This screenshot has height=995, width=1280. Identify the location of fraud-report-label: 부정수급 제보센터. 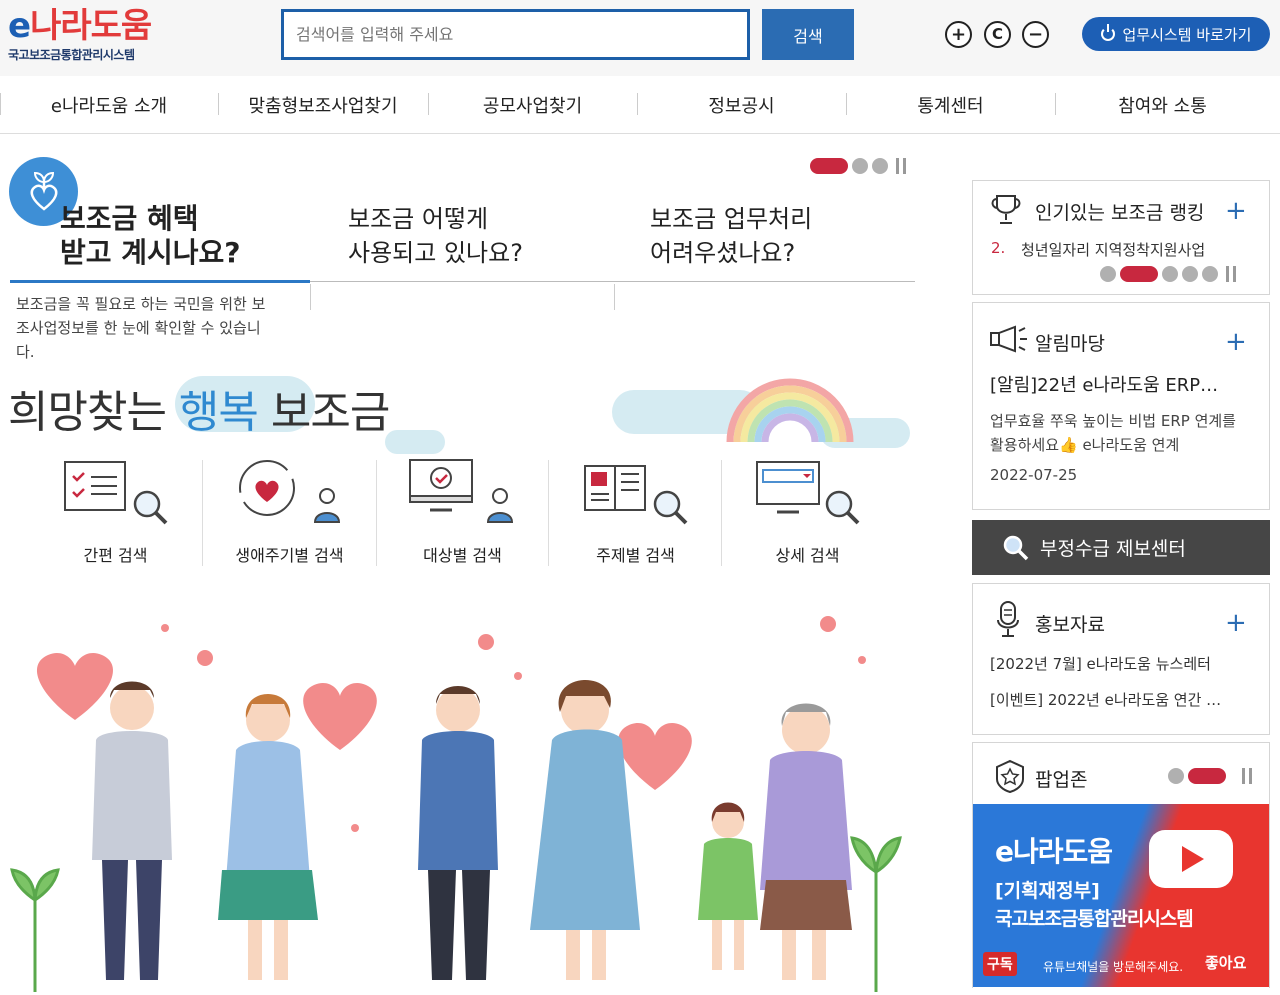
(1113, 549).